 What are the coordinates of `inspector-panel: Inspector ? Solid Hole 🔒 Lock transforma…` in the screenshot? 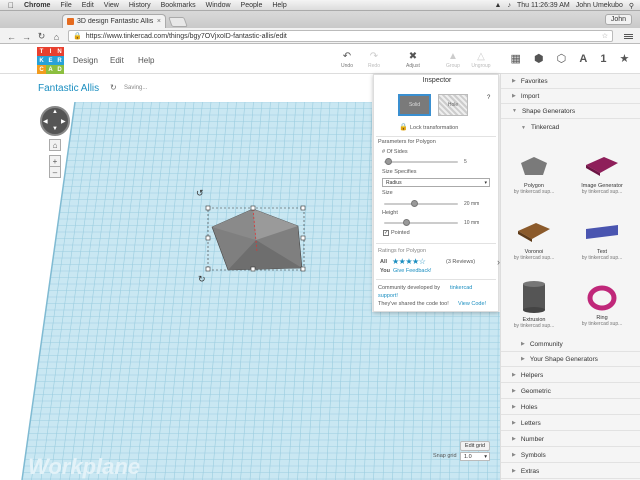 It's located at (436, 193).